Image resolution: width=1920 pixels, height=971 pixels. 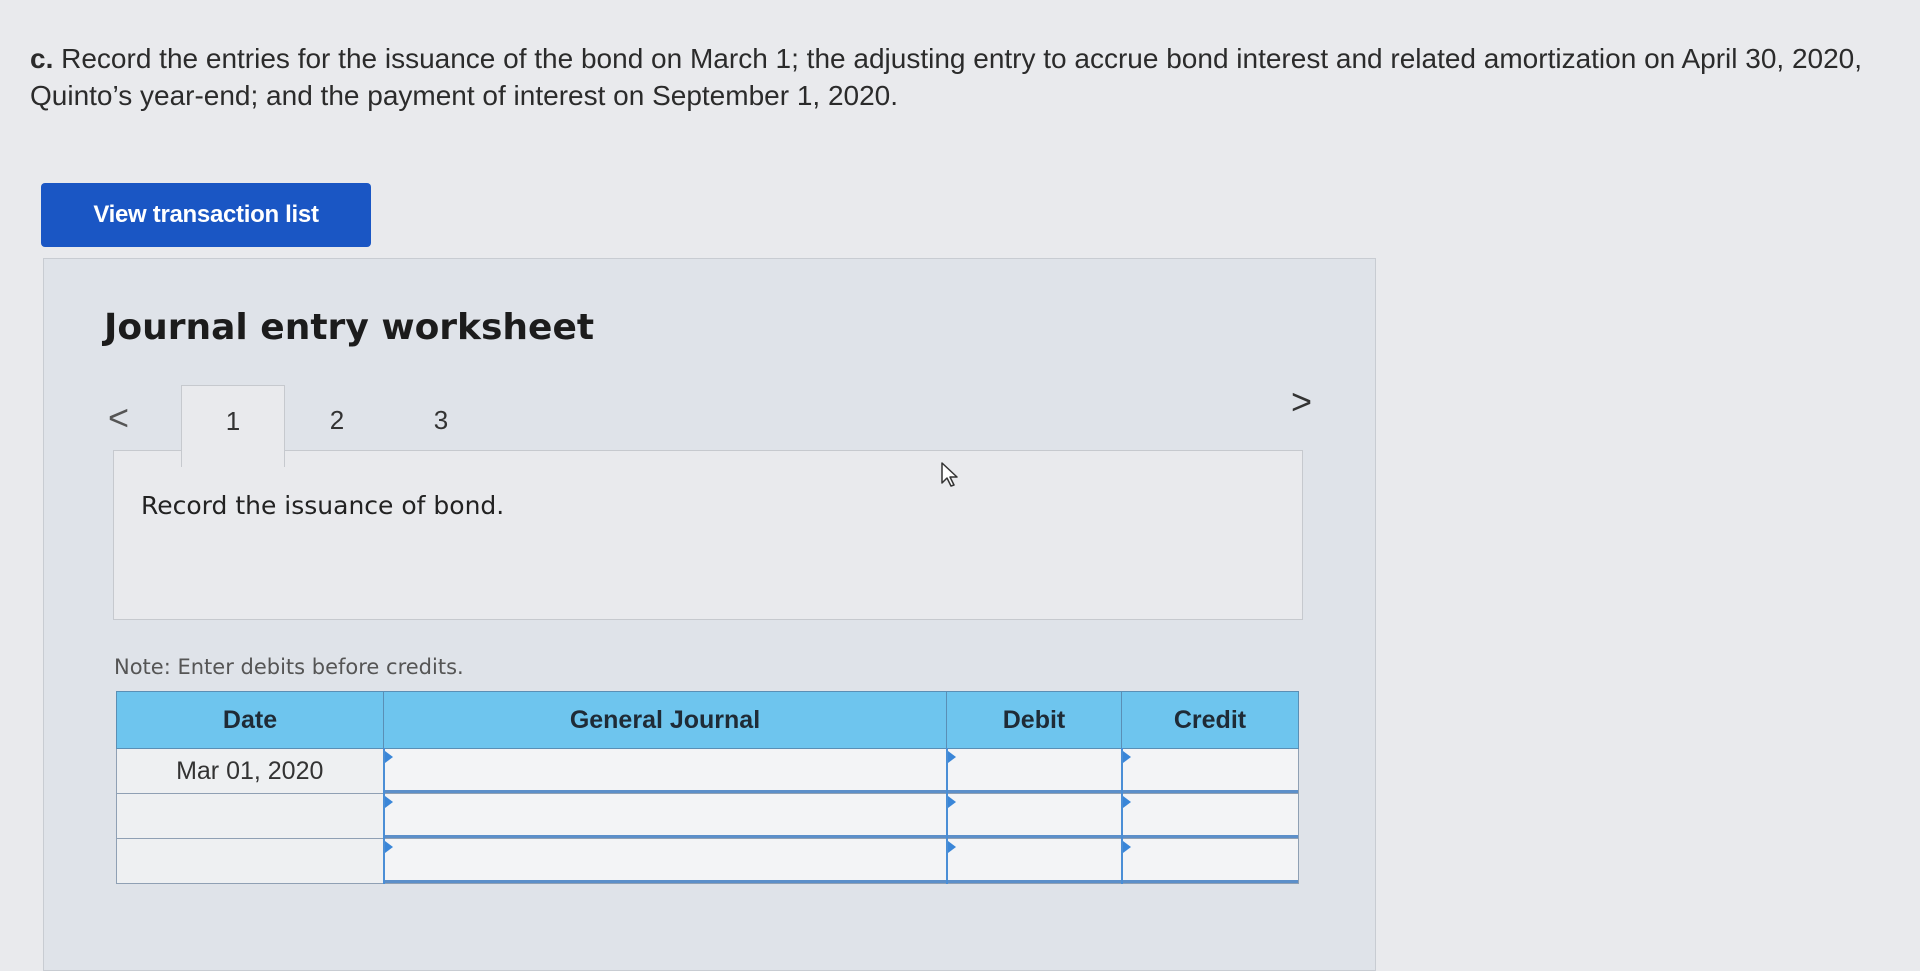 I want to click on mouse-pointer-icon, so click(x=949, y=474).